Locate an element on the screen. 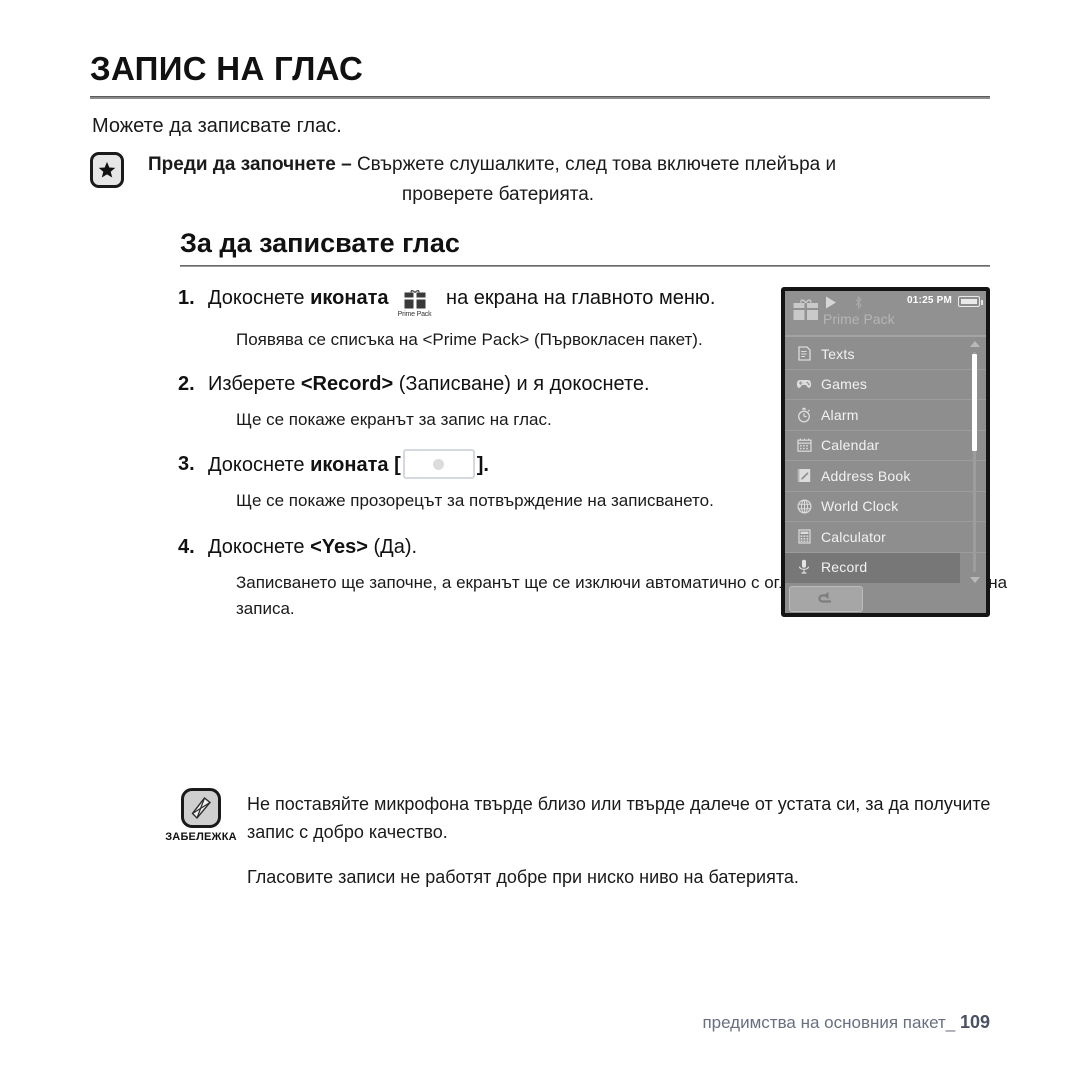 This screenshot has width=1080, height=1080. list-item-games: Games is located at coordinates (885, 385).